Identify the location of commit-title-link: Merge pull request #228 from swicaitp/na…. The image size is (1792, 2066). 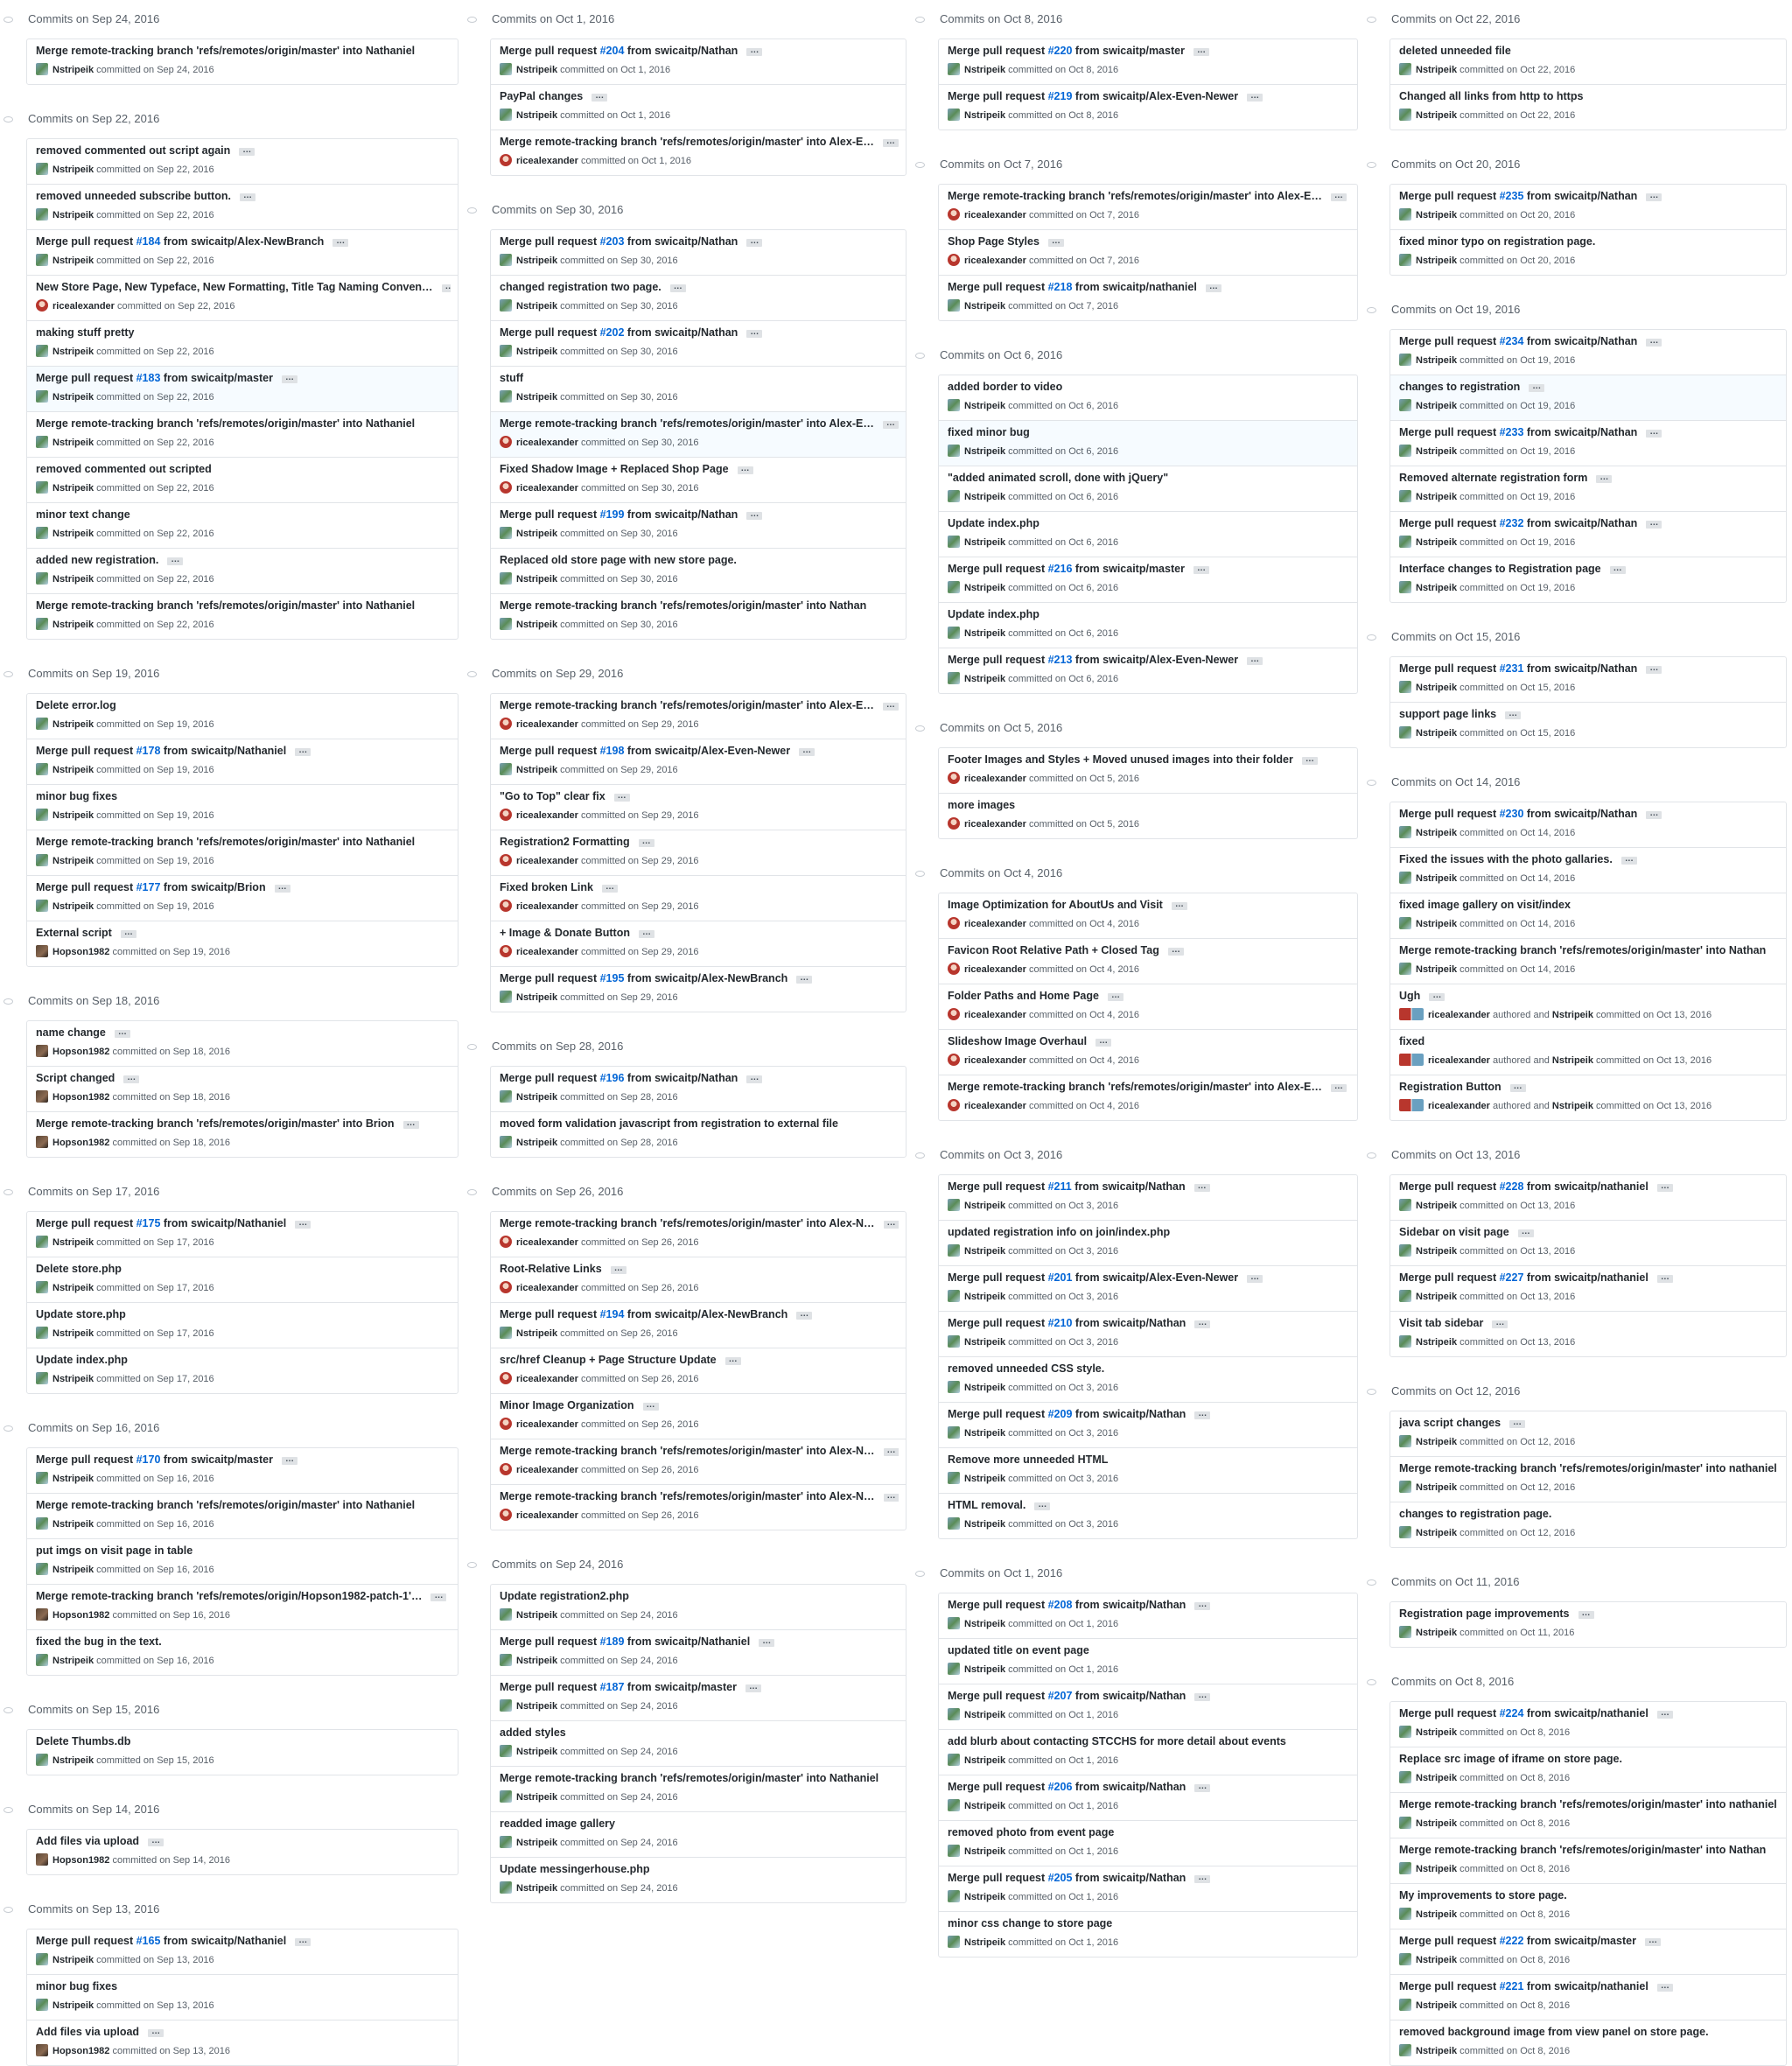
(1589, 1186).